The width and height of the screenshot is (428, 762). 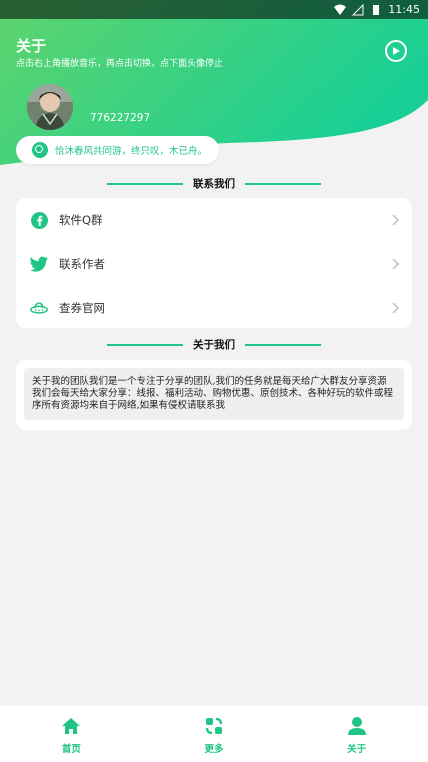 I want to click on facebook-icon, so click(x=39, y=220).